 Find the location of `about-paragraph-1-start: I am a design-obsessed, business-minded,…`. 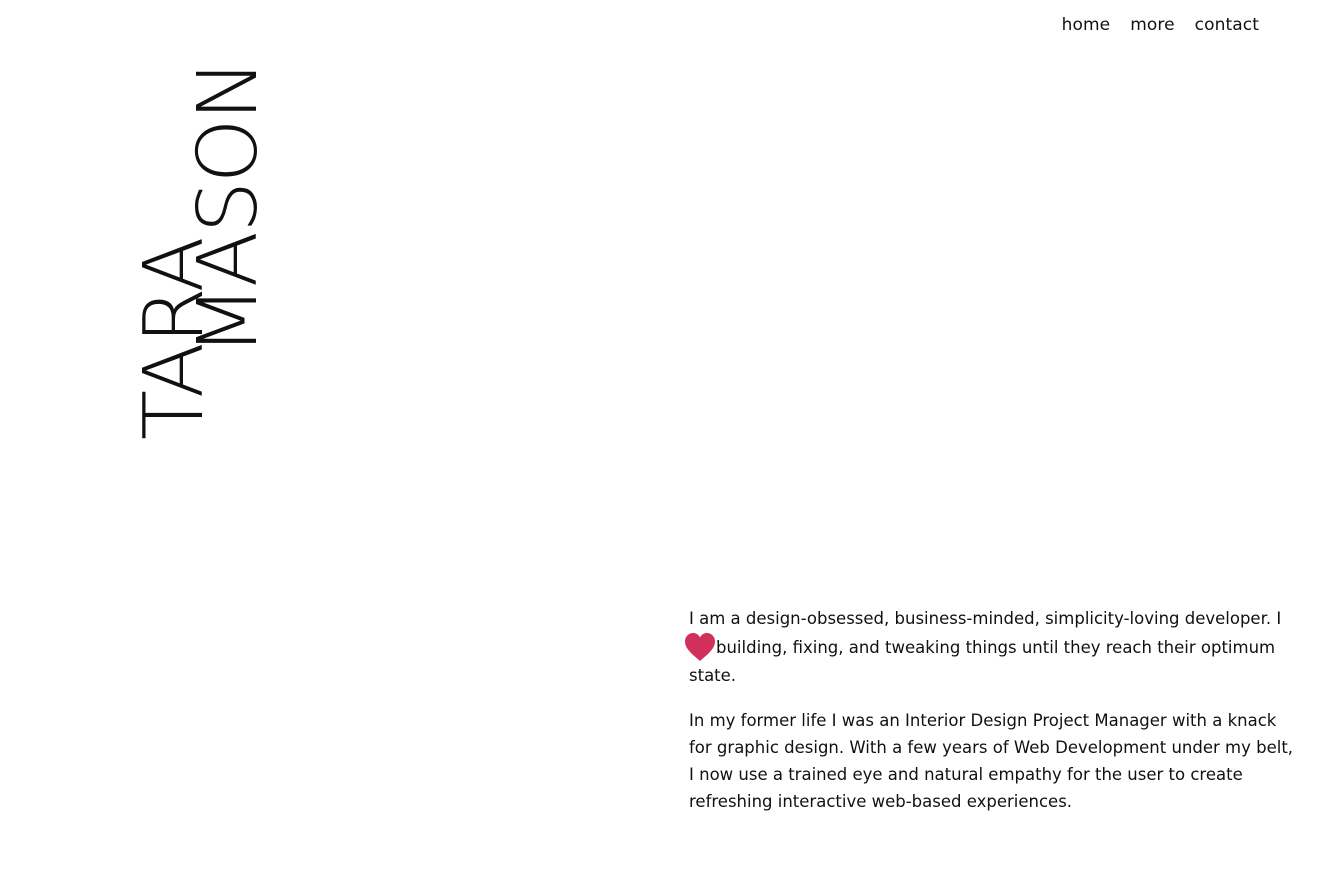

about-paragraph-1-start: I am a design-obsessed, business-minded,… is located at coordinates (985, 618).